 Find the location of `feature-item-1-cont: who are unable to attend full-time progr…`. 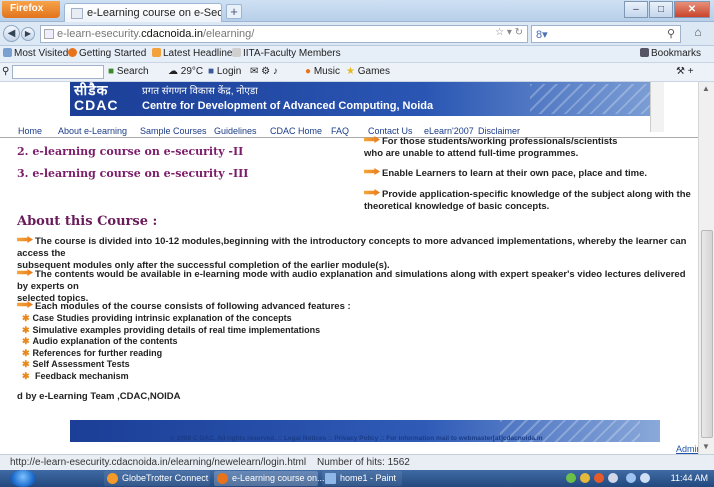

feature-item-1-cont: who are unable to attend full-time progr… is located at coordinates (471, 153).